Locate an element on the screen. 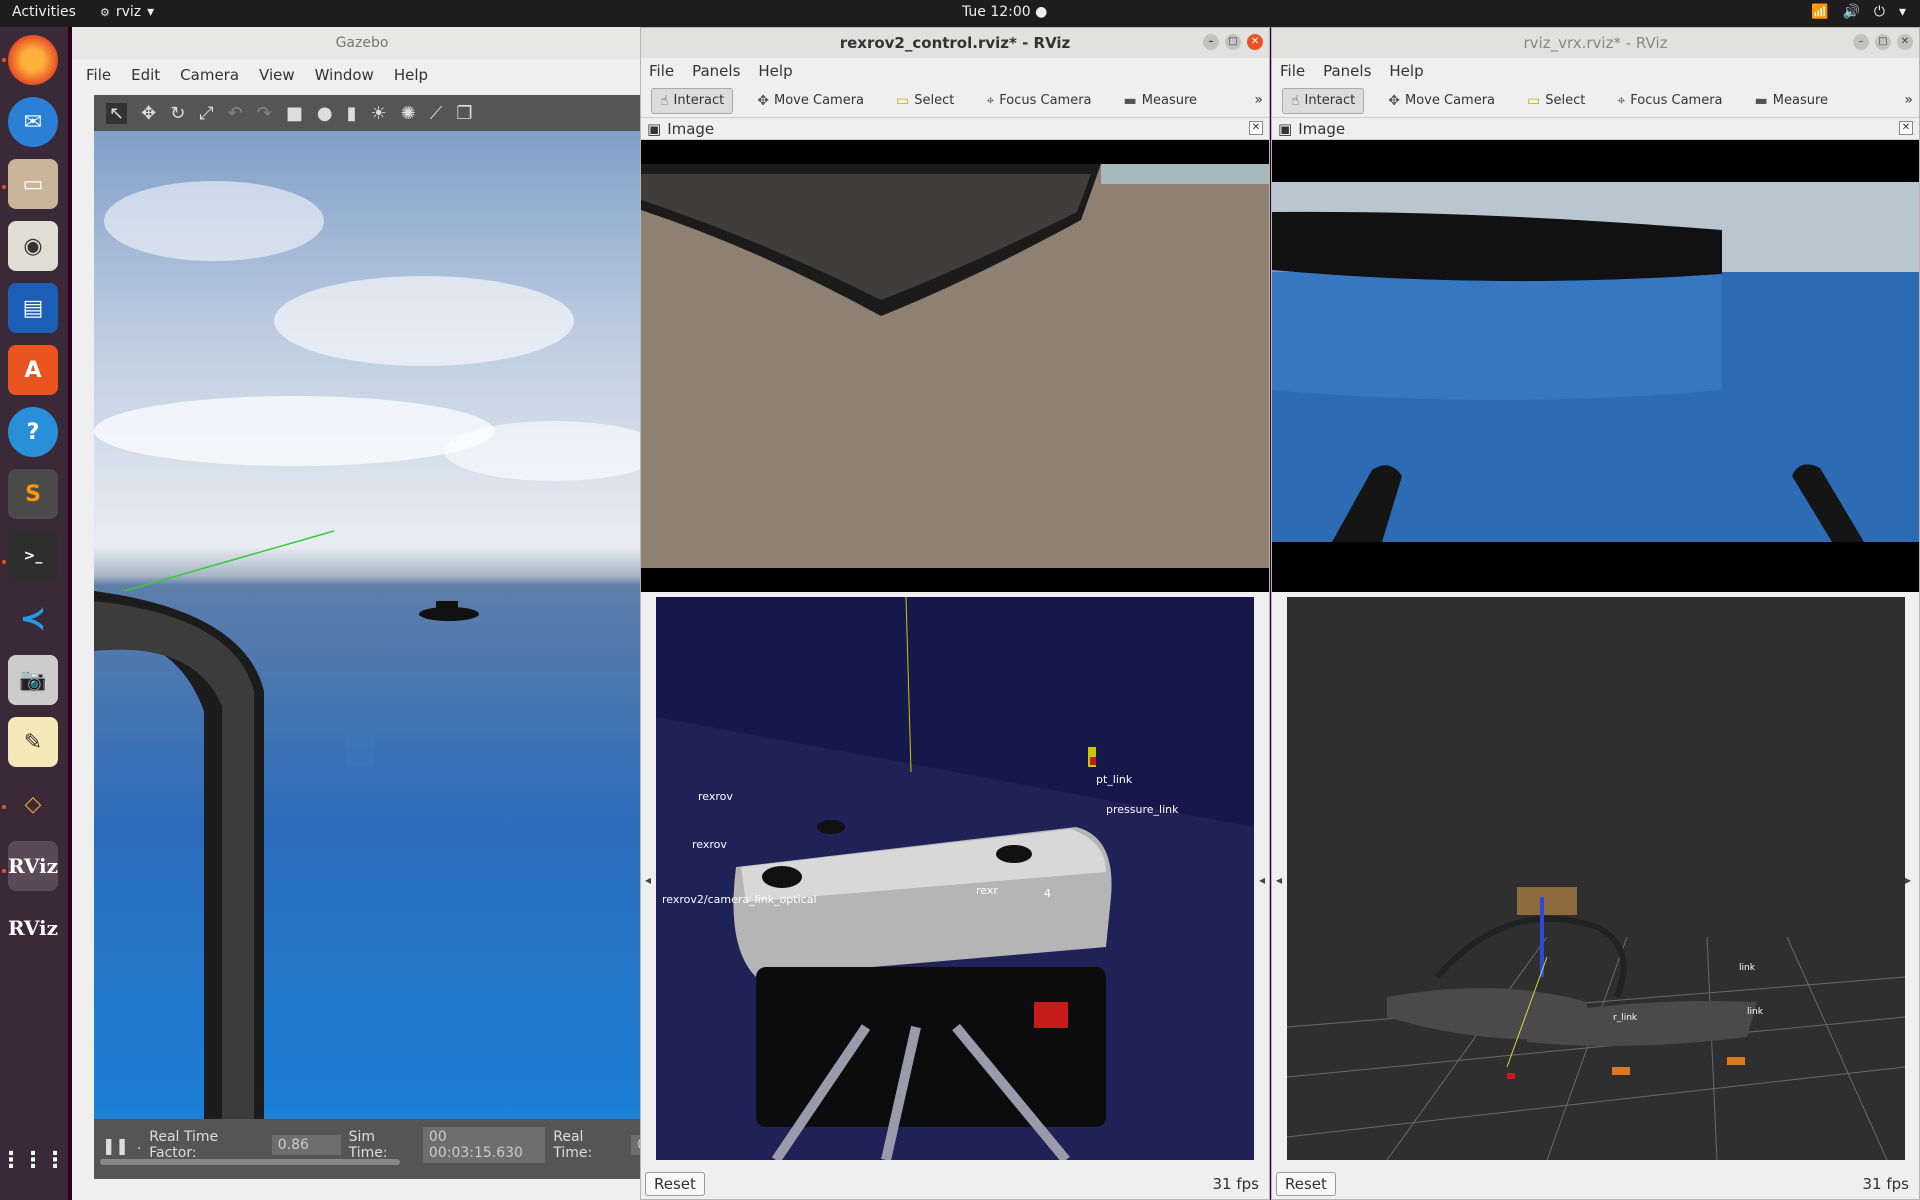  clock: Tue 12:00 ● is located at coordinates (1004, 12).